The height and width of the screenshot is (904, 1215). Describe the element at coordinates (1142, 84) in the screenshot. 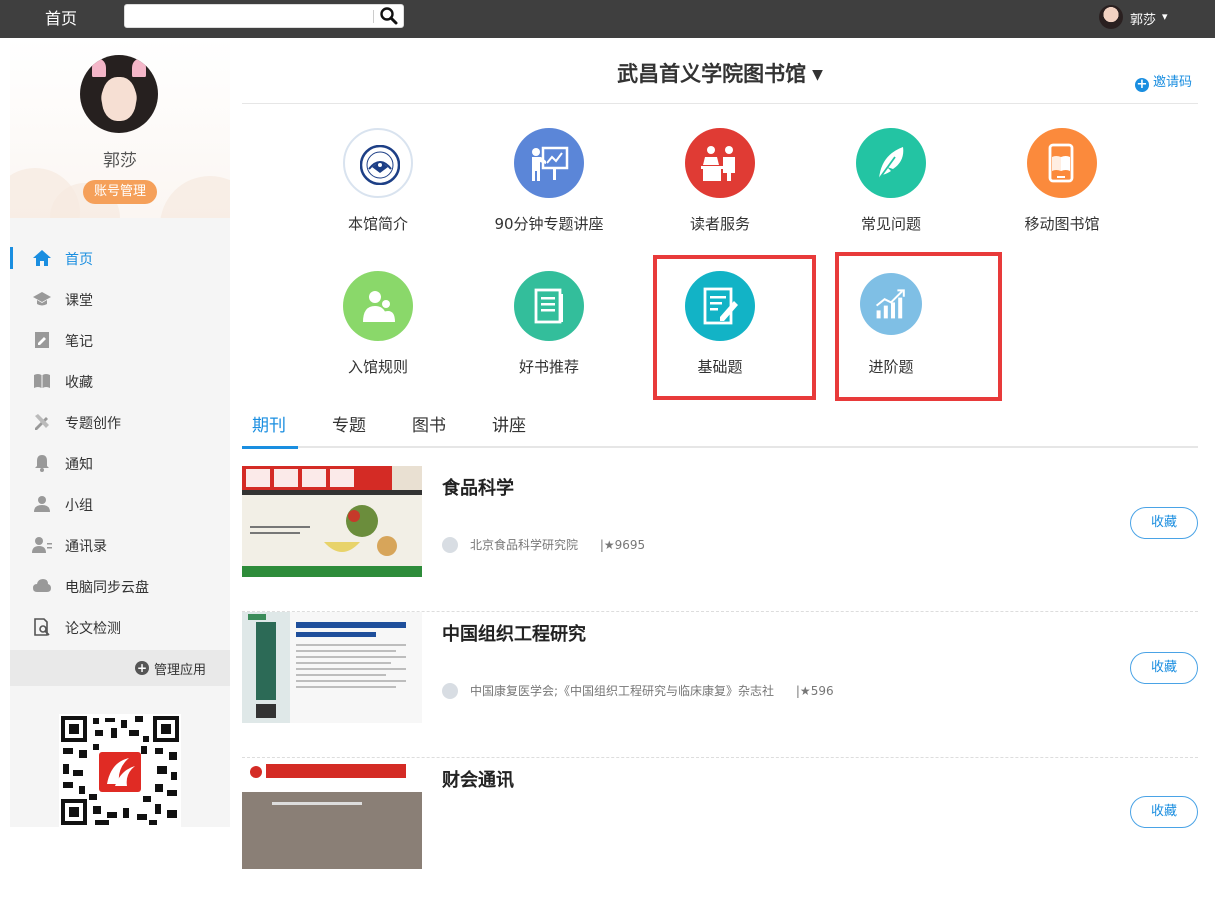

I see `plus-circle-icon: +` at that location.